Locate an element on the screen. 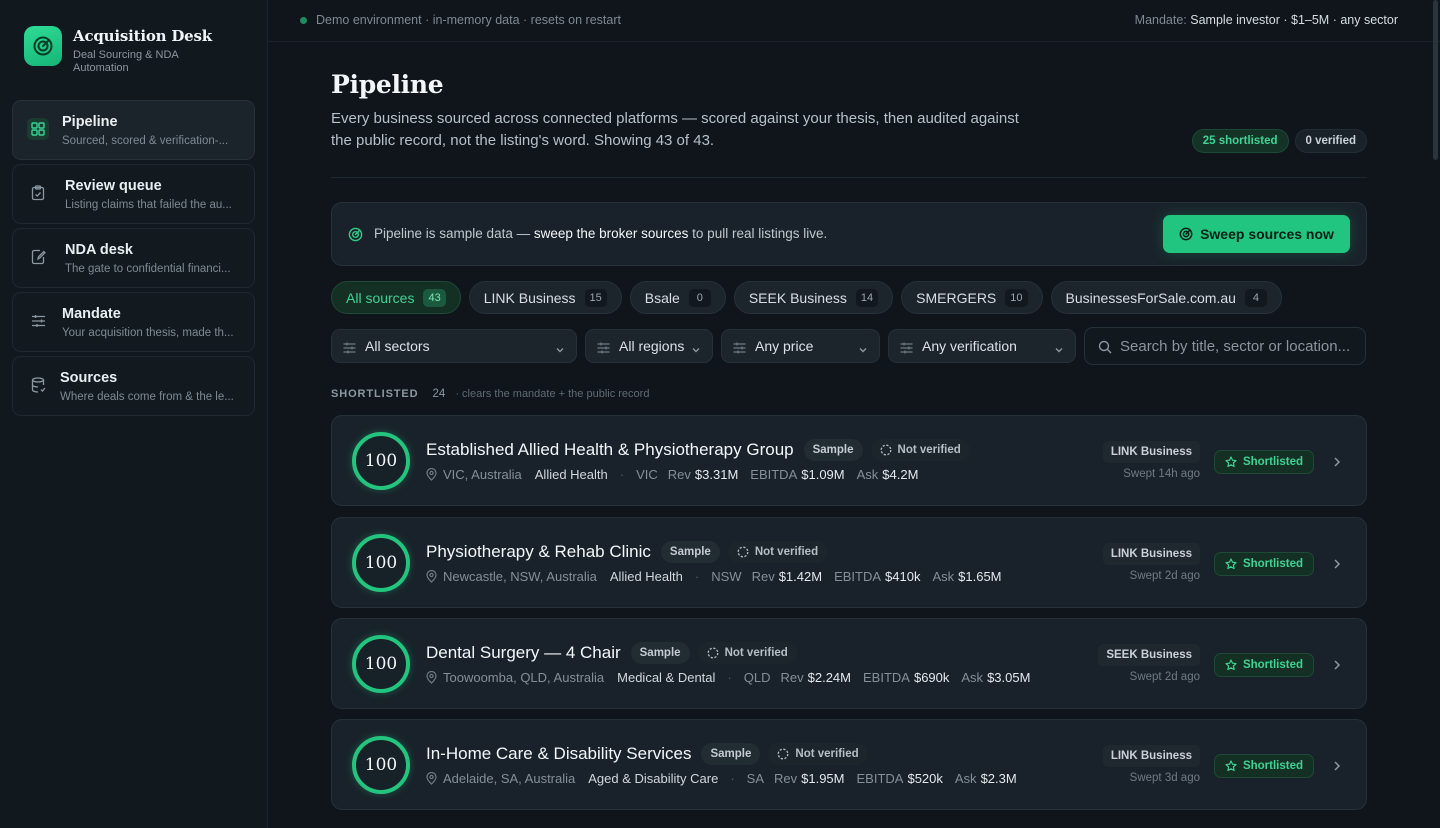 This screenshot has height=828, width=1440. tab-businessesforsale: BusinessesForSale.com.au 4 is located at coordinates (1166, 297).